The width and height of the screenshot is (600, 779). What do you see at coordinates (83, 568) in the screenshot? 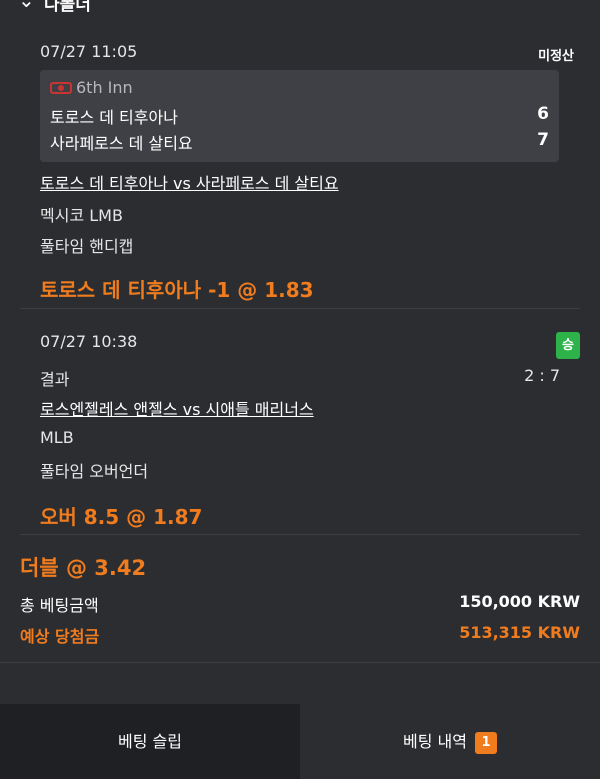
I see `double-odds: 더블 @ 3.42` at bounding box center [83, 568].